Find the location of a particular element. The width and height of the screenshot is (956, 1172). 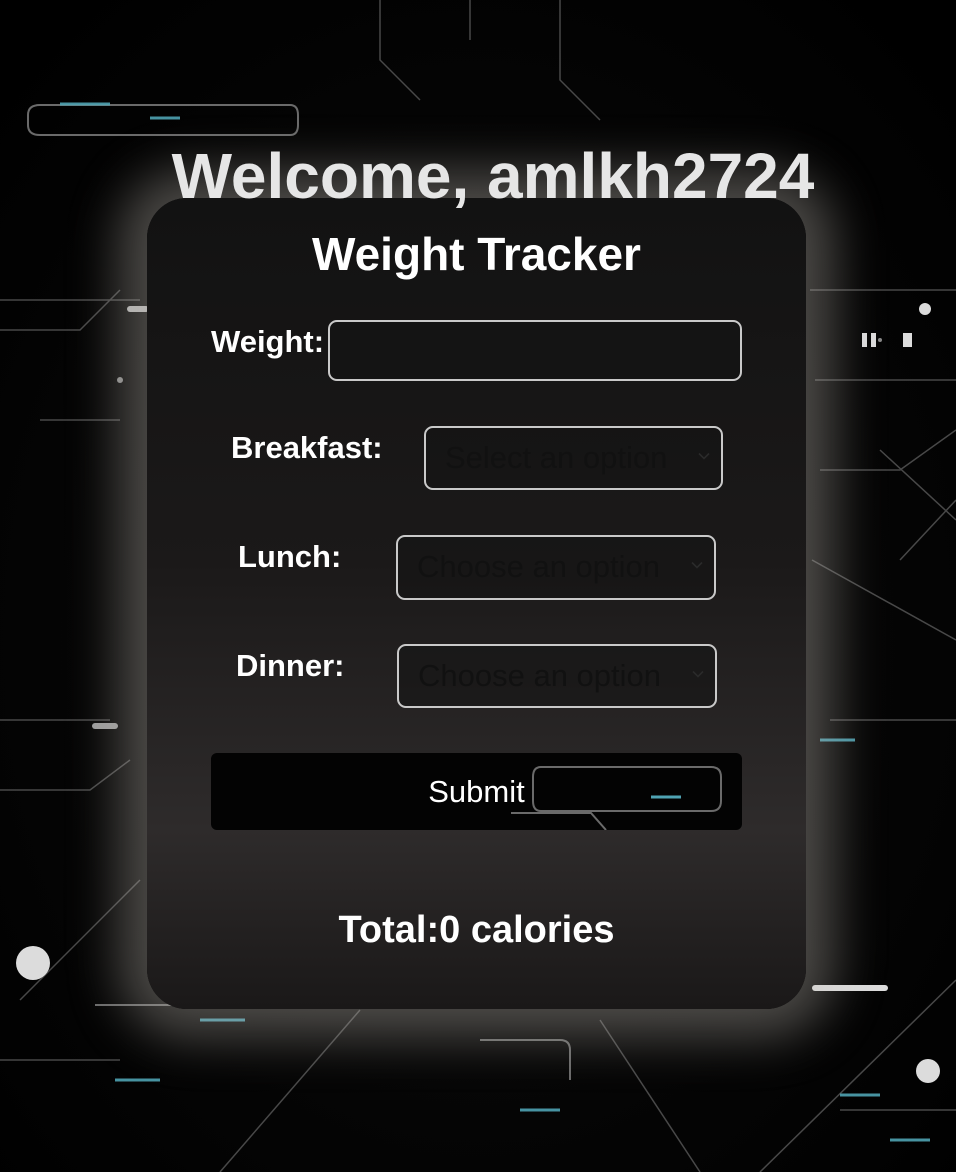

total-unit: calories is located at coordinates (537, 930).